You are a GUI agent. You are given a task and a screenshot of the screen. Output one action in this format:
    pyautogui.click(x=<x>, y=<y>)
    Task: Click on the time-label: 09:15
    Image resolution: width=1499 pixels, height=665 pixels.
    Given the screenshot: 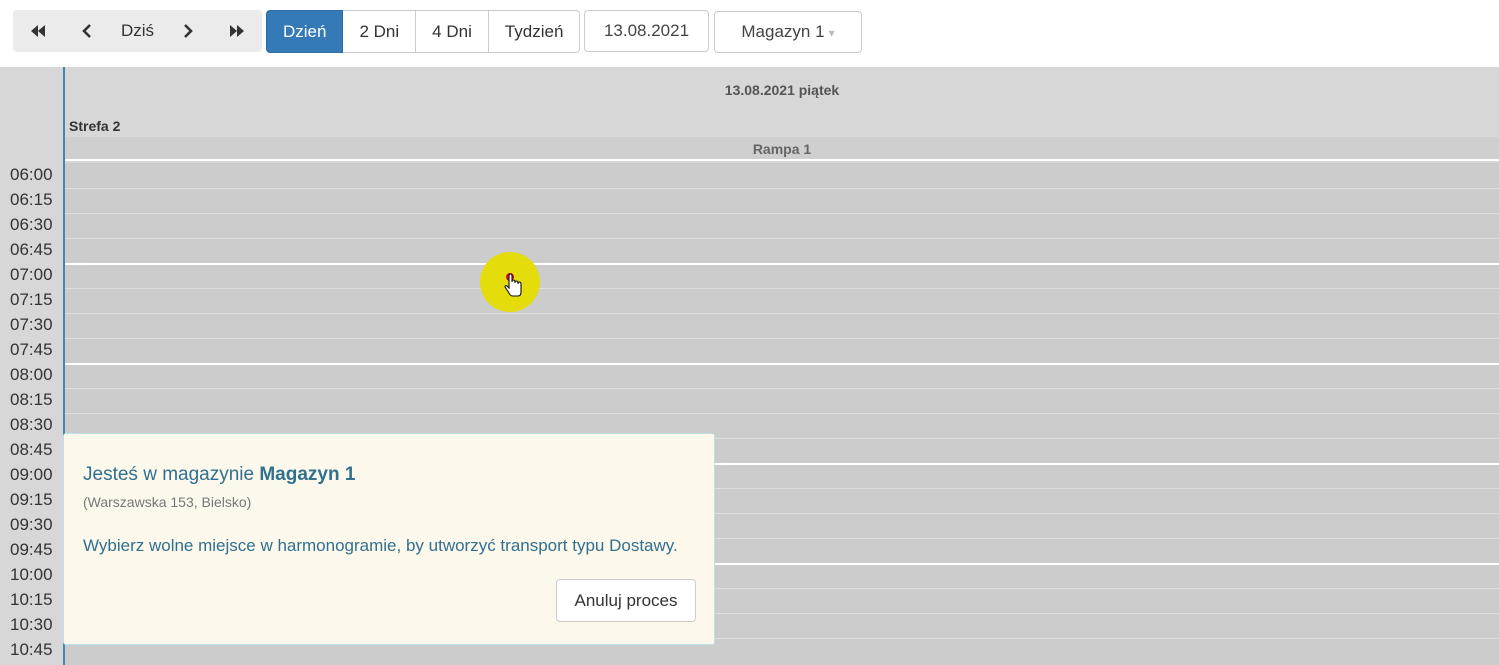 What is the action you would take?
    pyautogui.click(x=31, y=499)
    